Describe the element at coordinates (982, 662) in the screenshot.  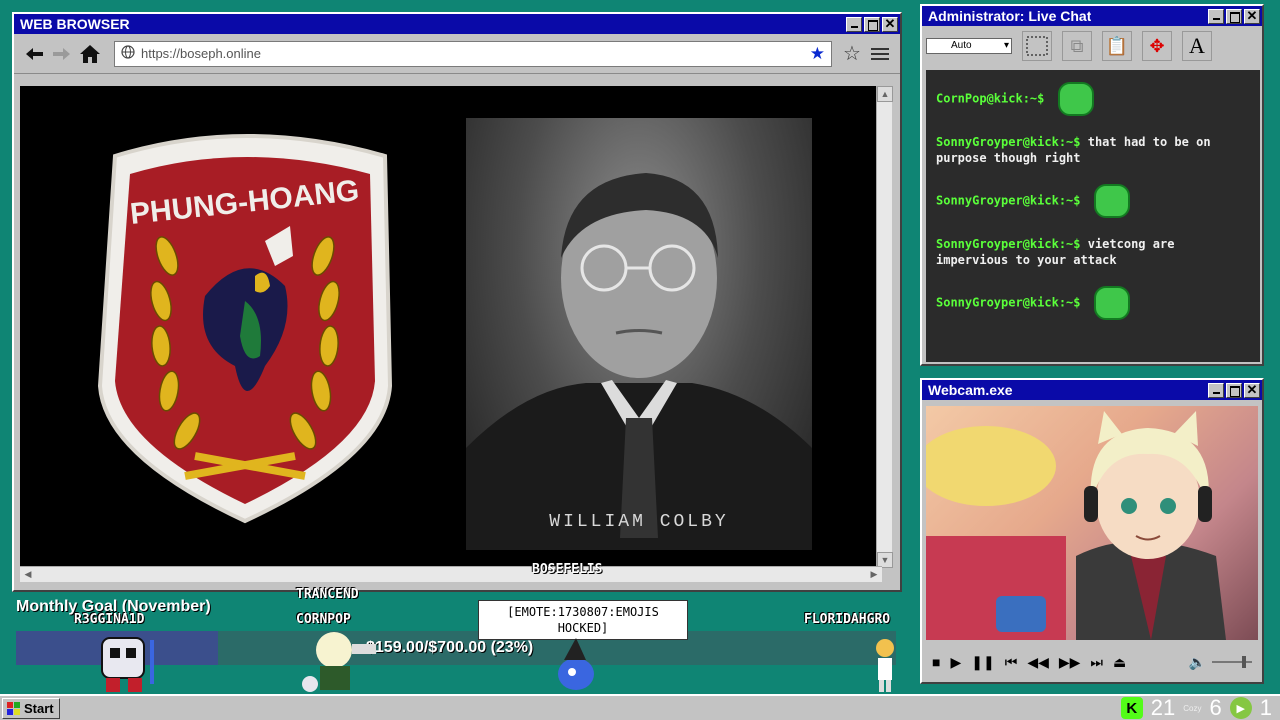
I see `pause-icon: ❚❚` at that location.